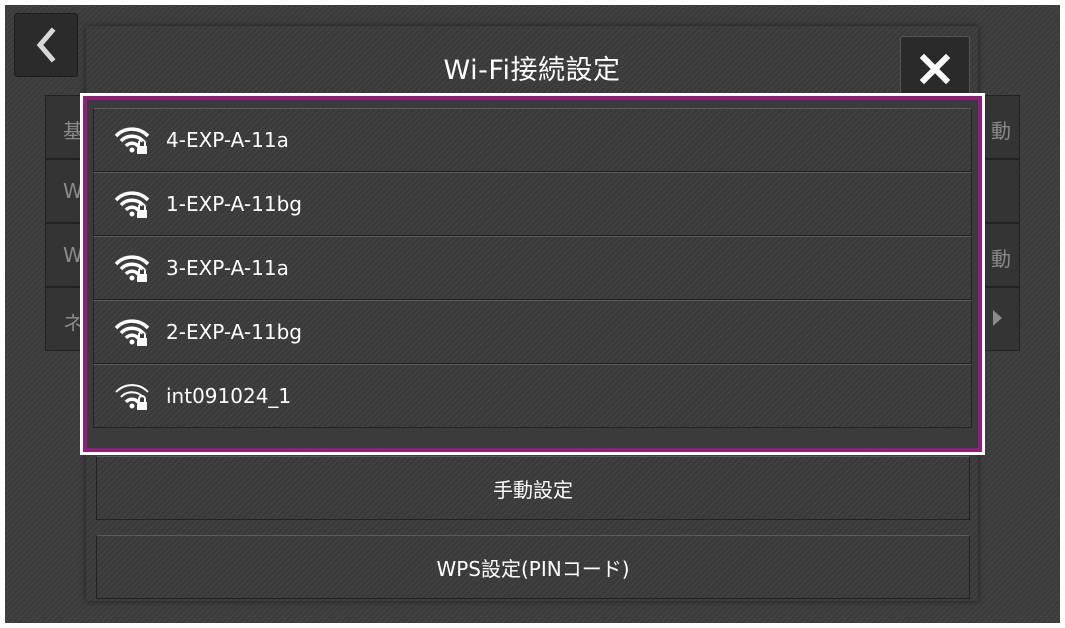 This screenshot has width=1065, height=628. Describe the element at coordinates (234, 204) in the screenshot. I see `network-ssid: 1-EXP-A-11bg` at that location.